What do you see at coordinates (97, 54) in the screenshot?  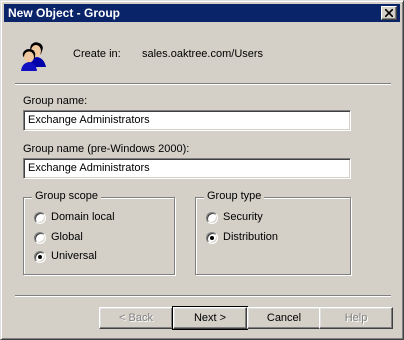 I see `create-in-label: Create in:` at bounding box center [97, 54].